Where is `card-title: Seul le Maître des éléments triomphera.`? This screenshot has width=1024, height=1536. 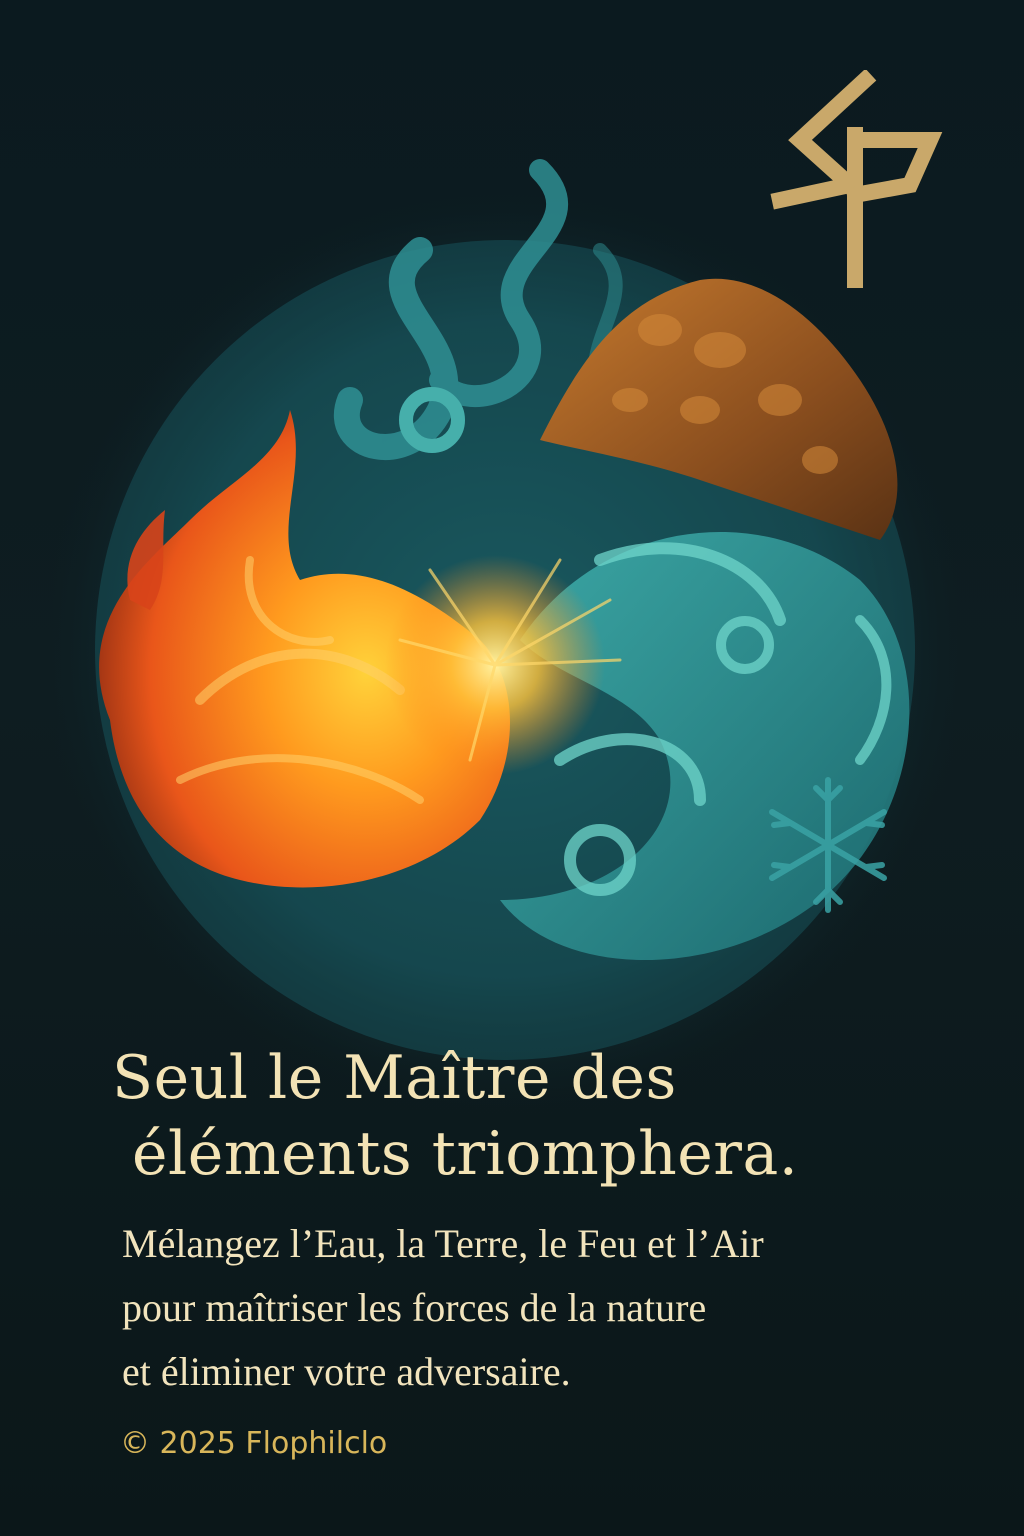 card-title: Seul le Maître des éléments triomphera. is located at coordinates (522, 1116).